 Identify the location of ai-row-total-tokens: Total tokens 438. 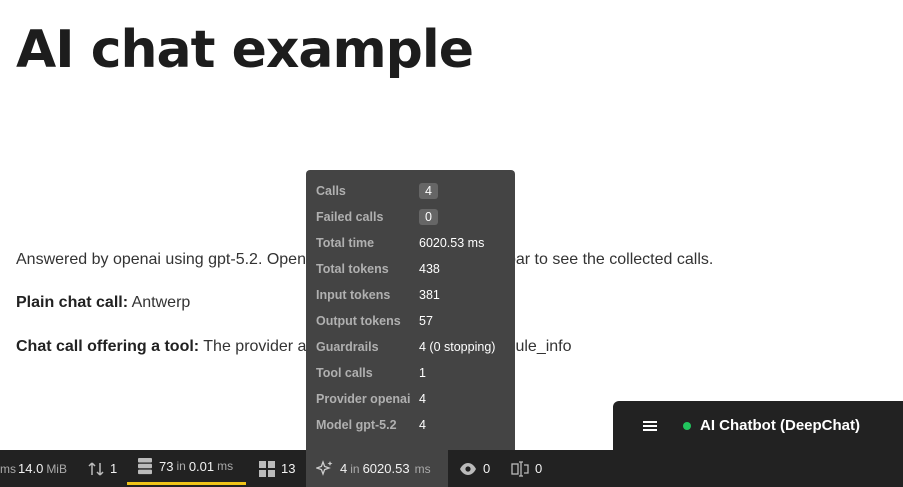
(412, 269).